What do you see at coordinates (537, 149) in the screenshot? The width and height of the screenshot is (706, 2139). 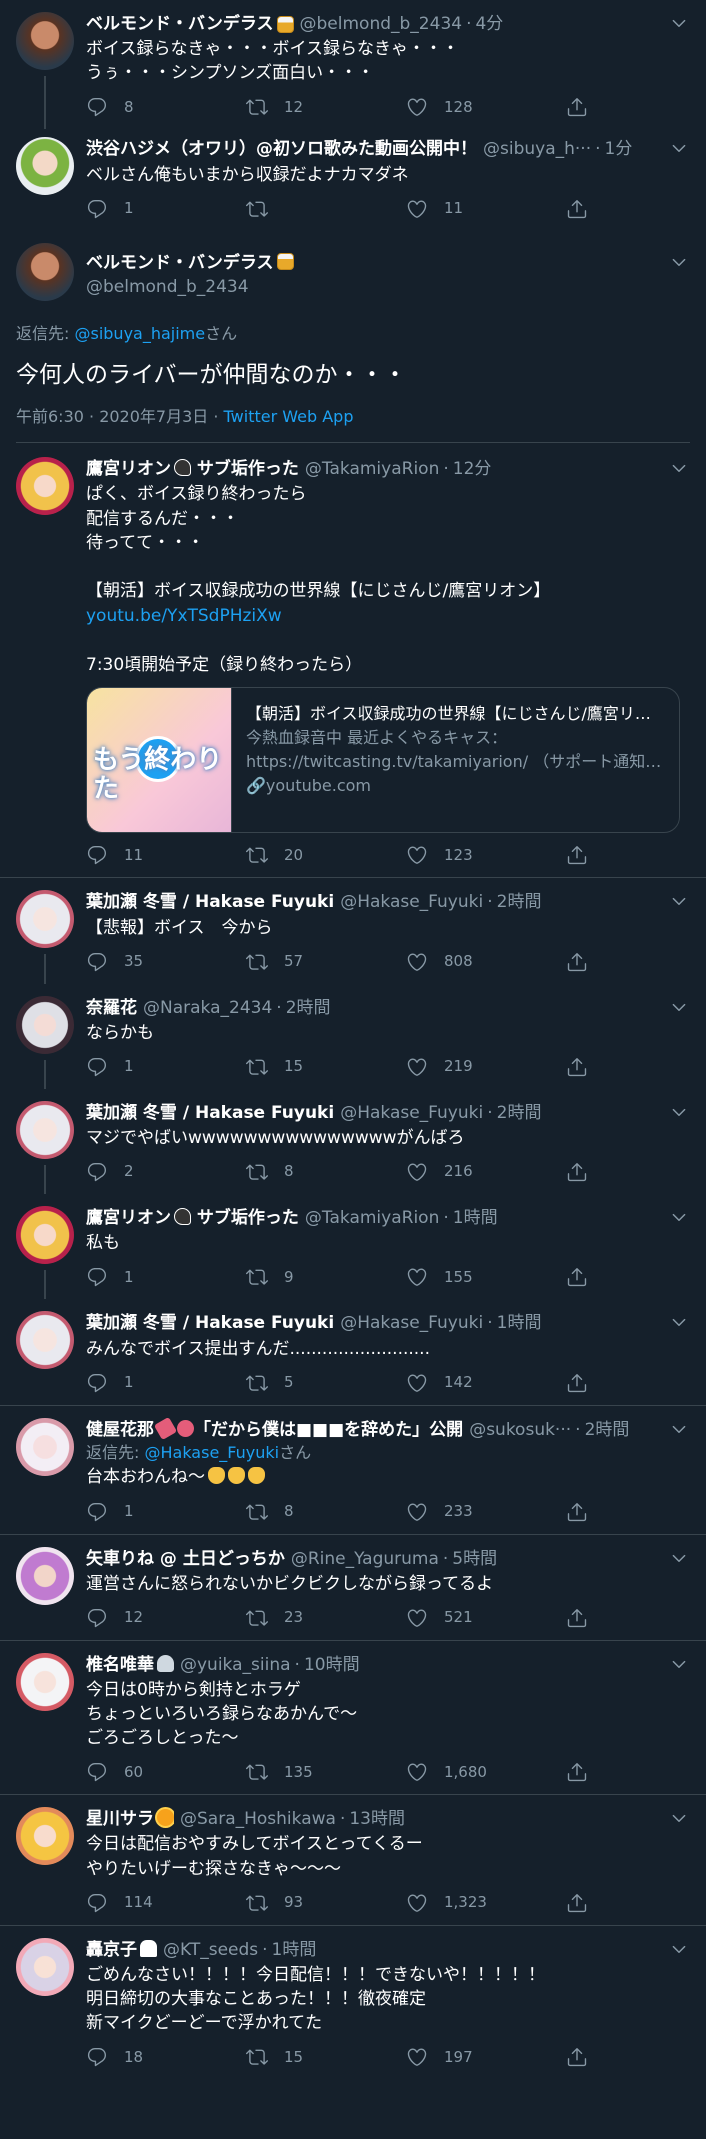 I see `user-handle: @sibuya_h···` at bounding box center [537, 149].